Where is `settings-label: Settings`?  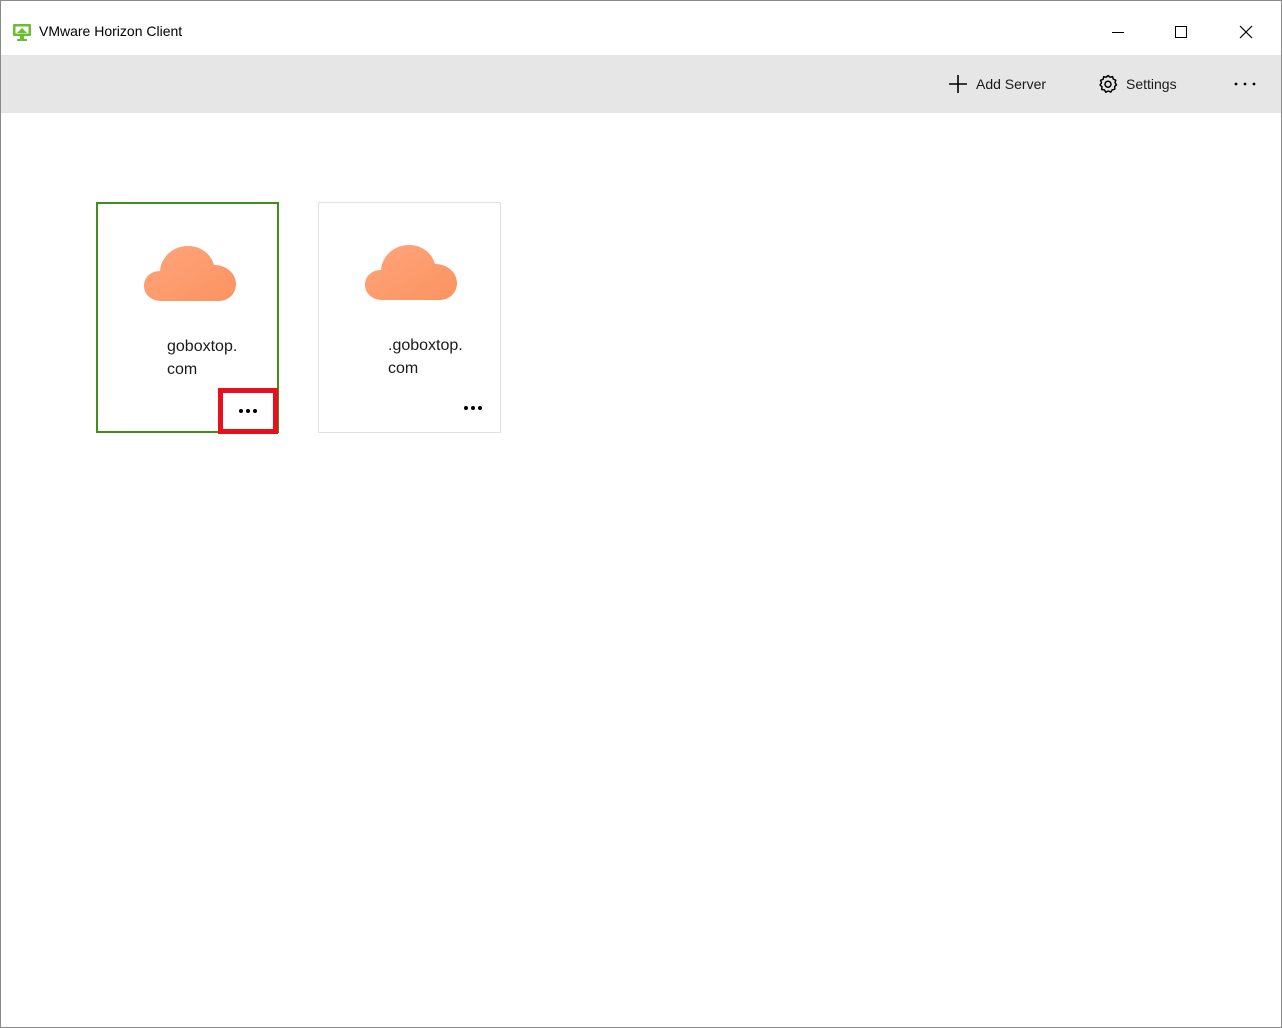 settings-label: Settings is located at coordinates (1151, 84).